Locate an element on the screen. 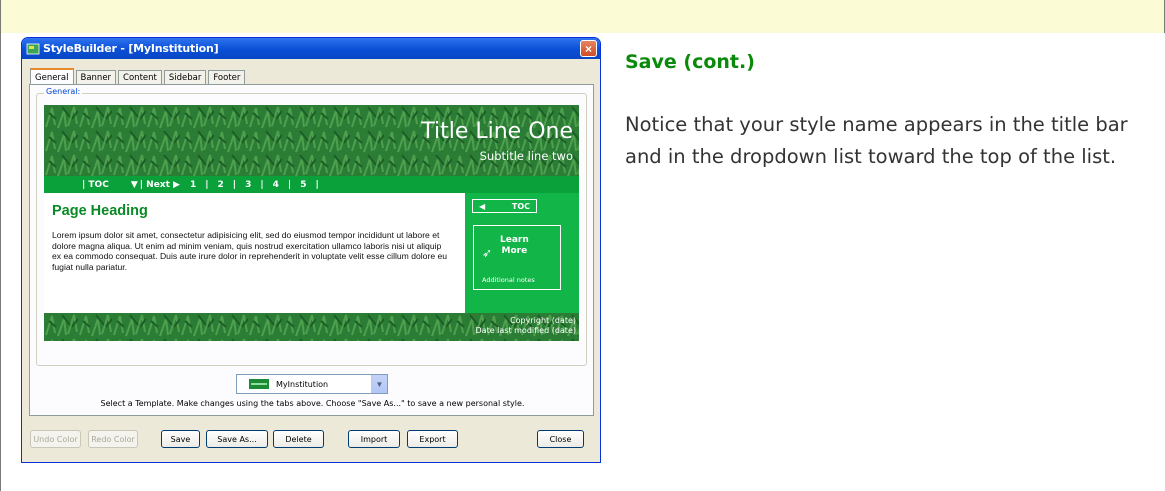  tab-strip: General Banner Content Sidebar Footer is located at coordinates (138, 76).